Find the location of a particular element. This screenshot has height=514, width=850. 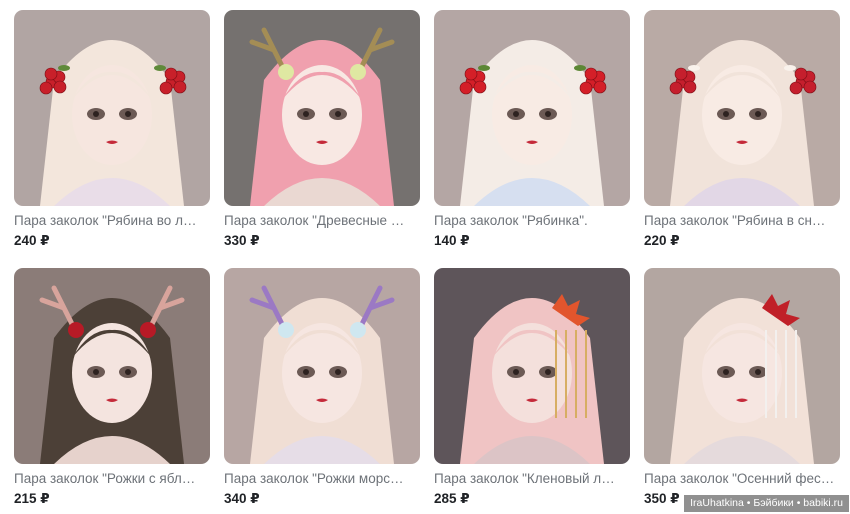

product-price: 215 ₽ is located at coordinates (32, 498).